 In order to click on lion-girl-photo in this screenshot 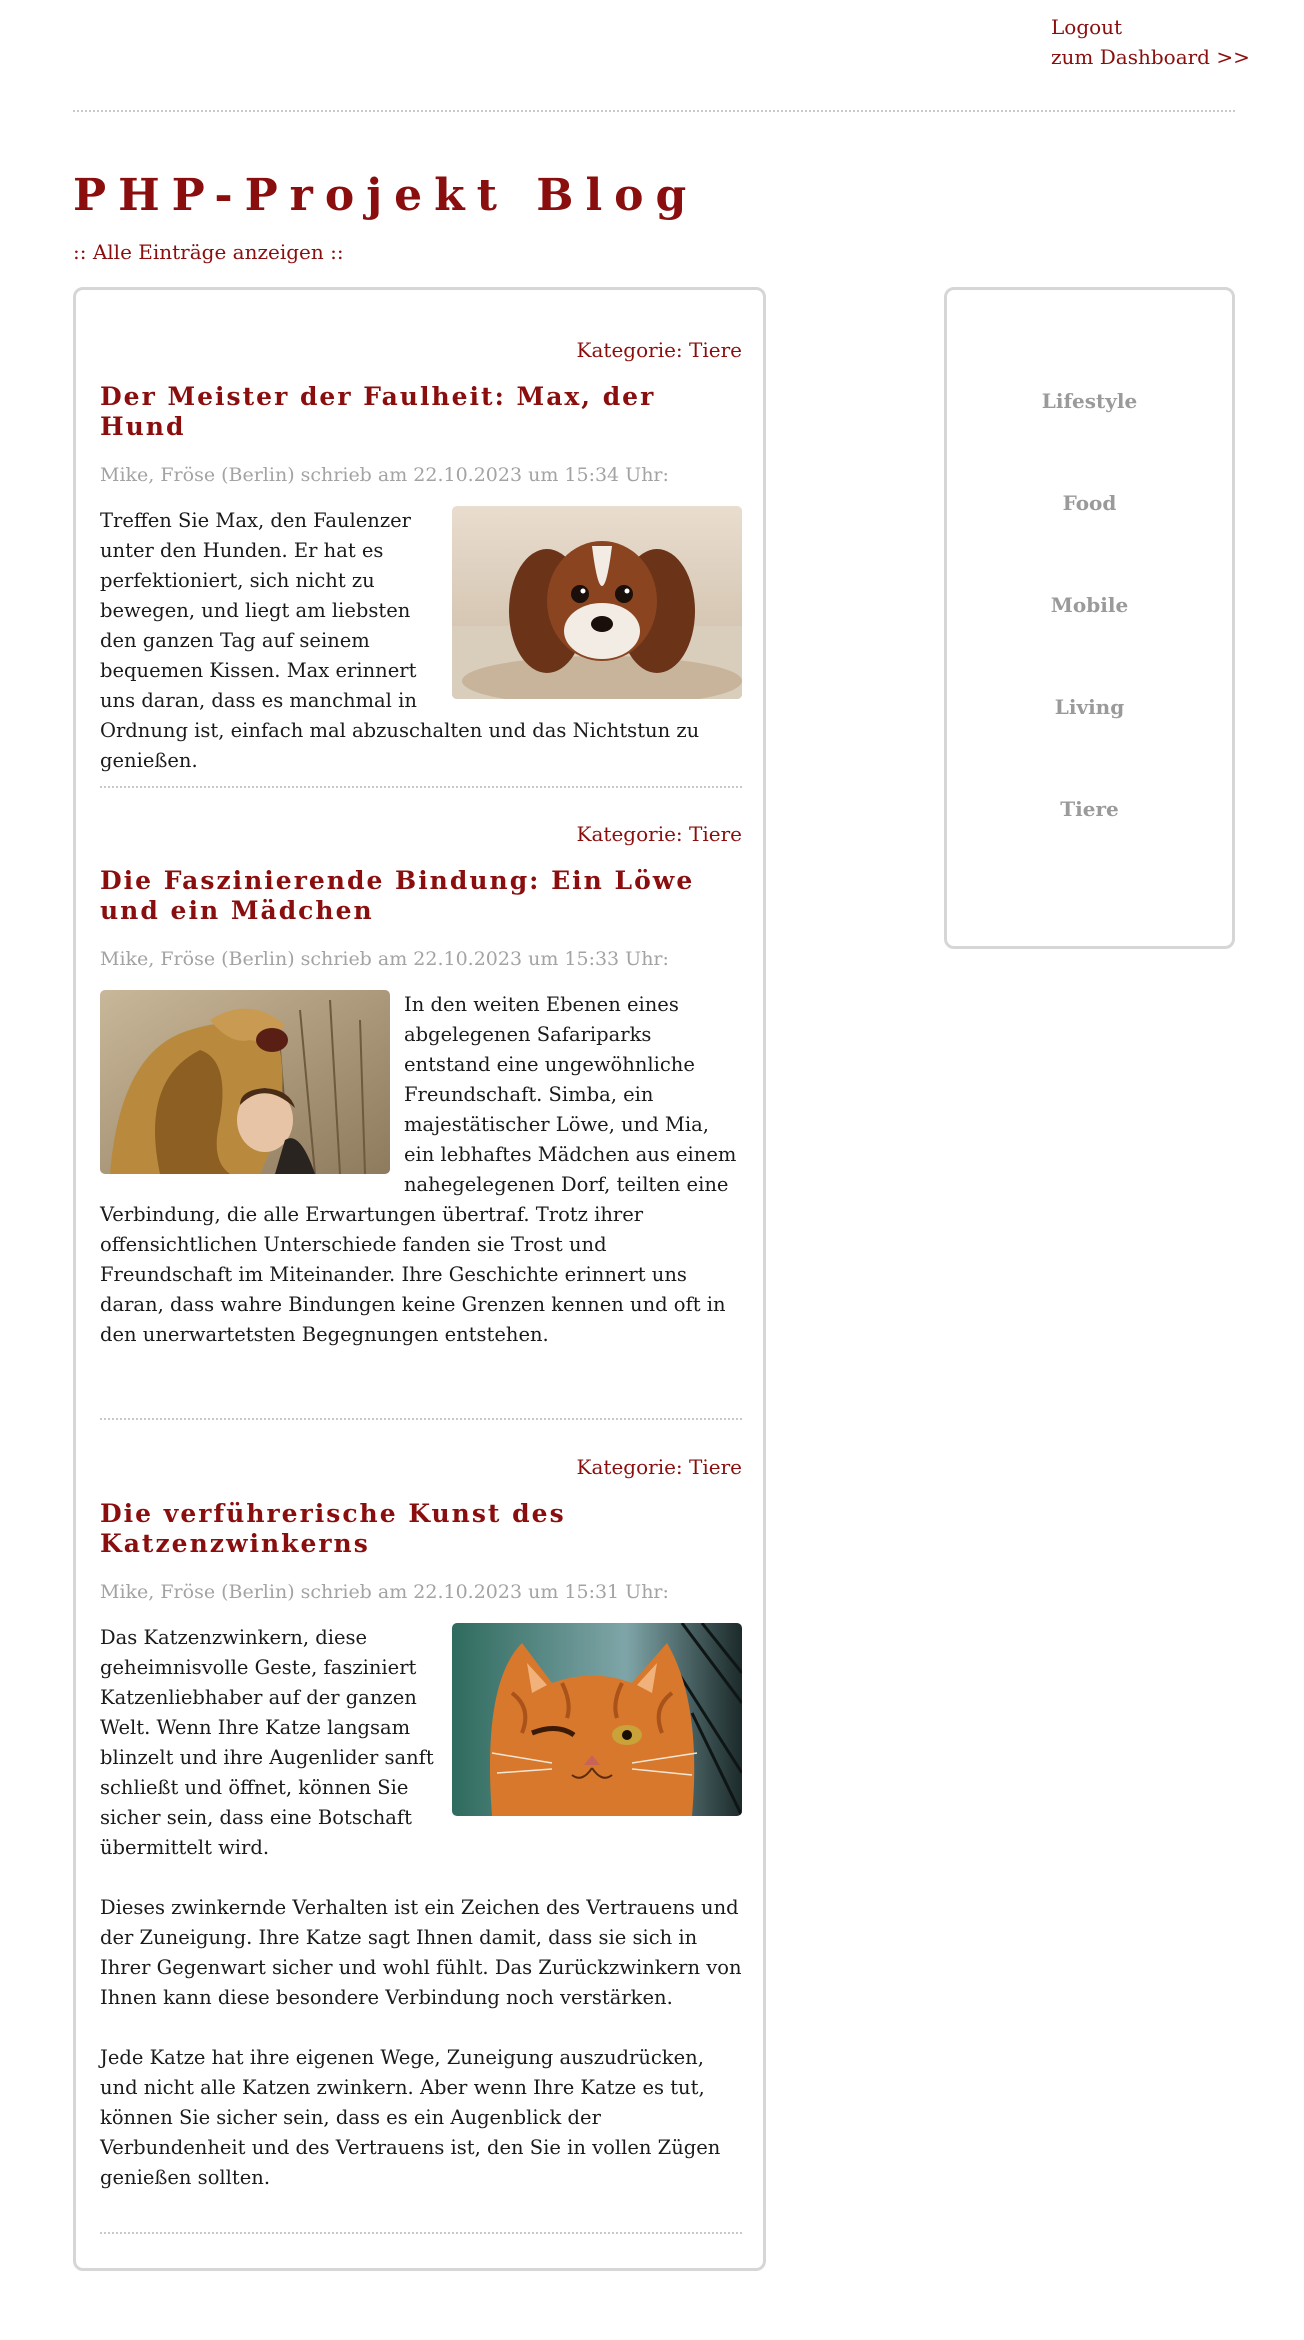, I will do `click(245, 1082)`.